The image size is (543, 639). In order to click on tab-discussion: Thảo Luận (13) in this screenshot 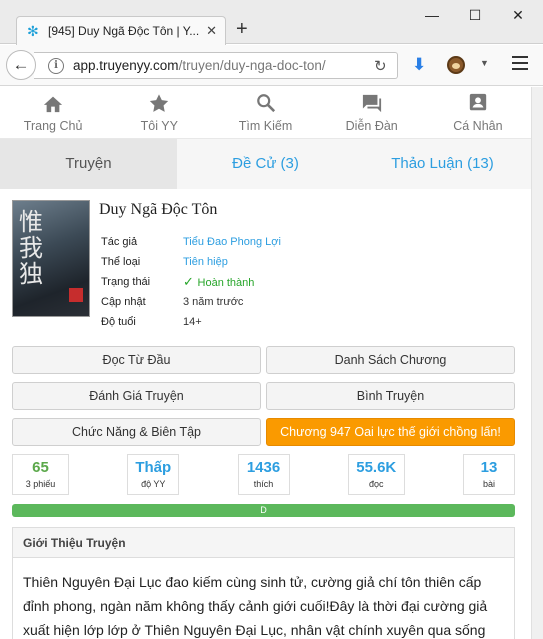, I will do `click(442, 164)`.